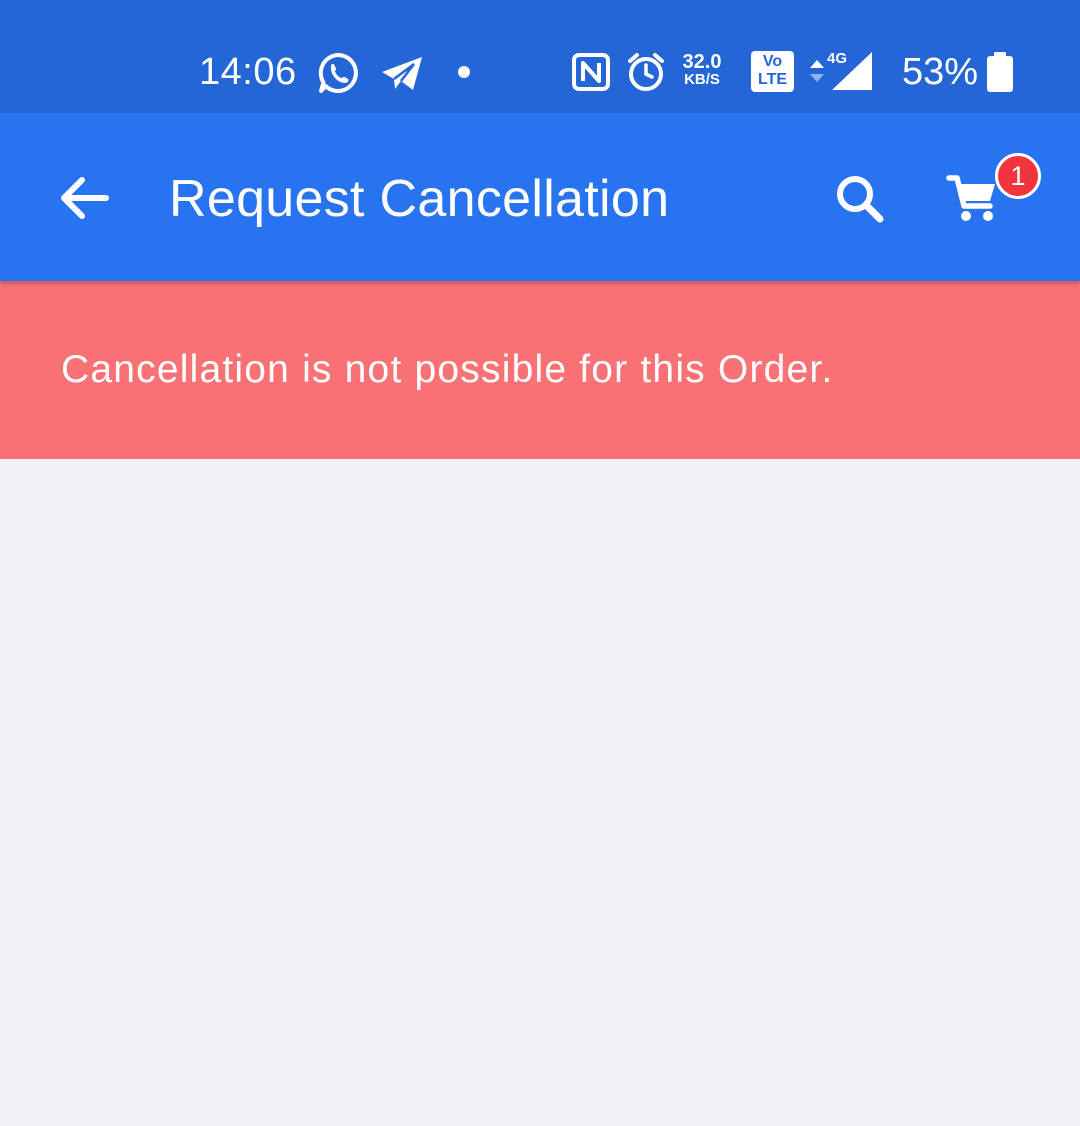 The width and height of the screenshot is (1080, 1126). What do you see at coordinates (464, 72) in the screenshot?
I see `notification-dot-icon` at bounding box center [464, 72].